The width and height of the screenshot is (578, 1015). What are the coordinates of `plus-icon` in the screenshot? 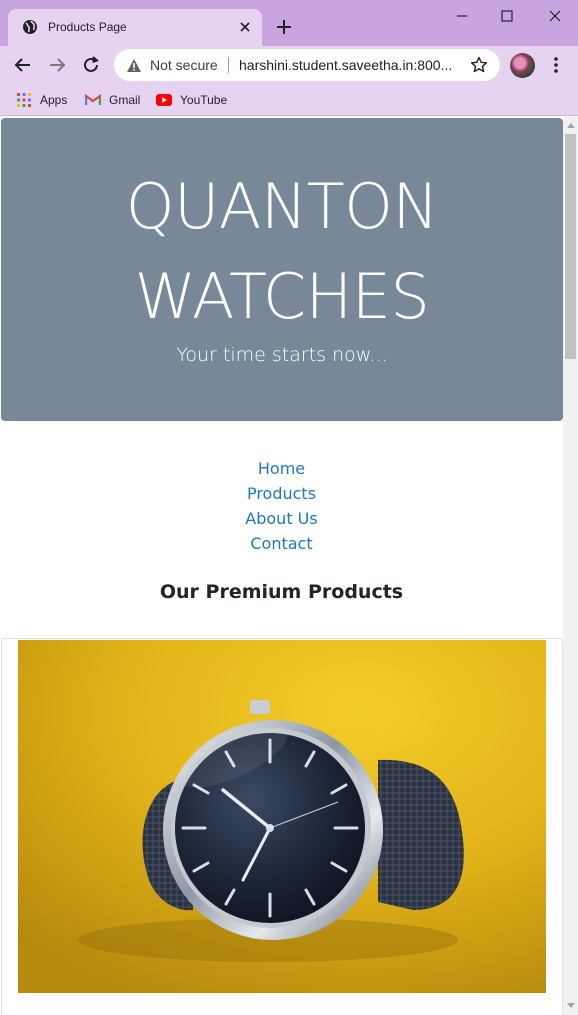 It's located at (284, 27).